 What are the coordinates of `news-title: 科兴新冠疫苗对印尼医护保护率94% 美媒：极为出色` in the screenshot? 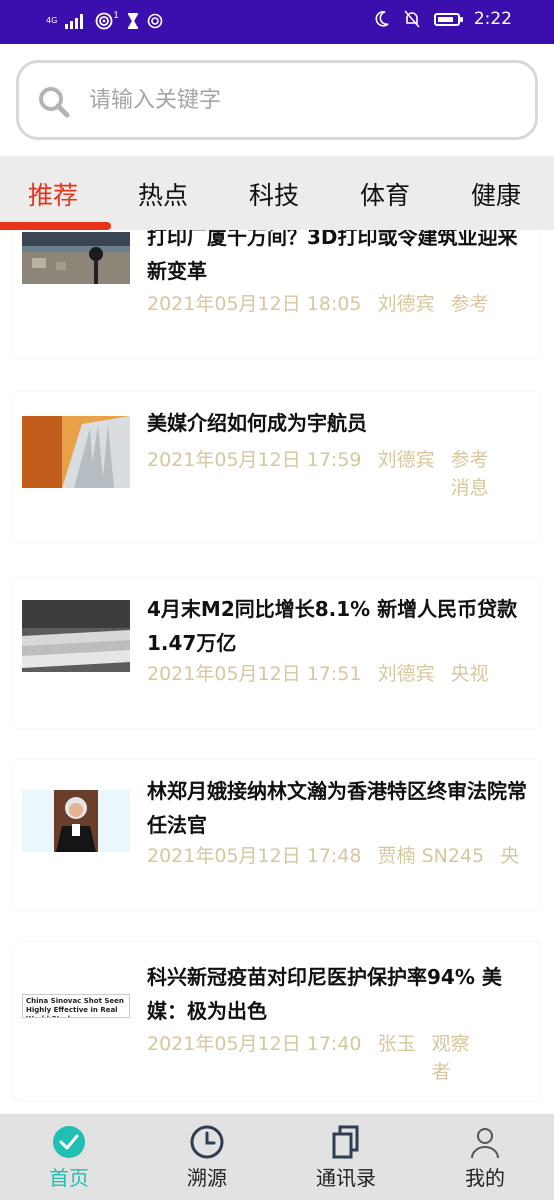 It's located at (342, 994).